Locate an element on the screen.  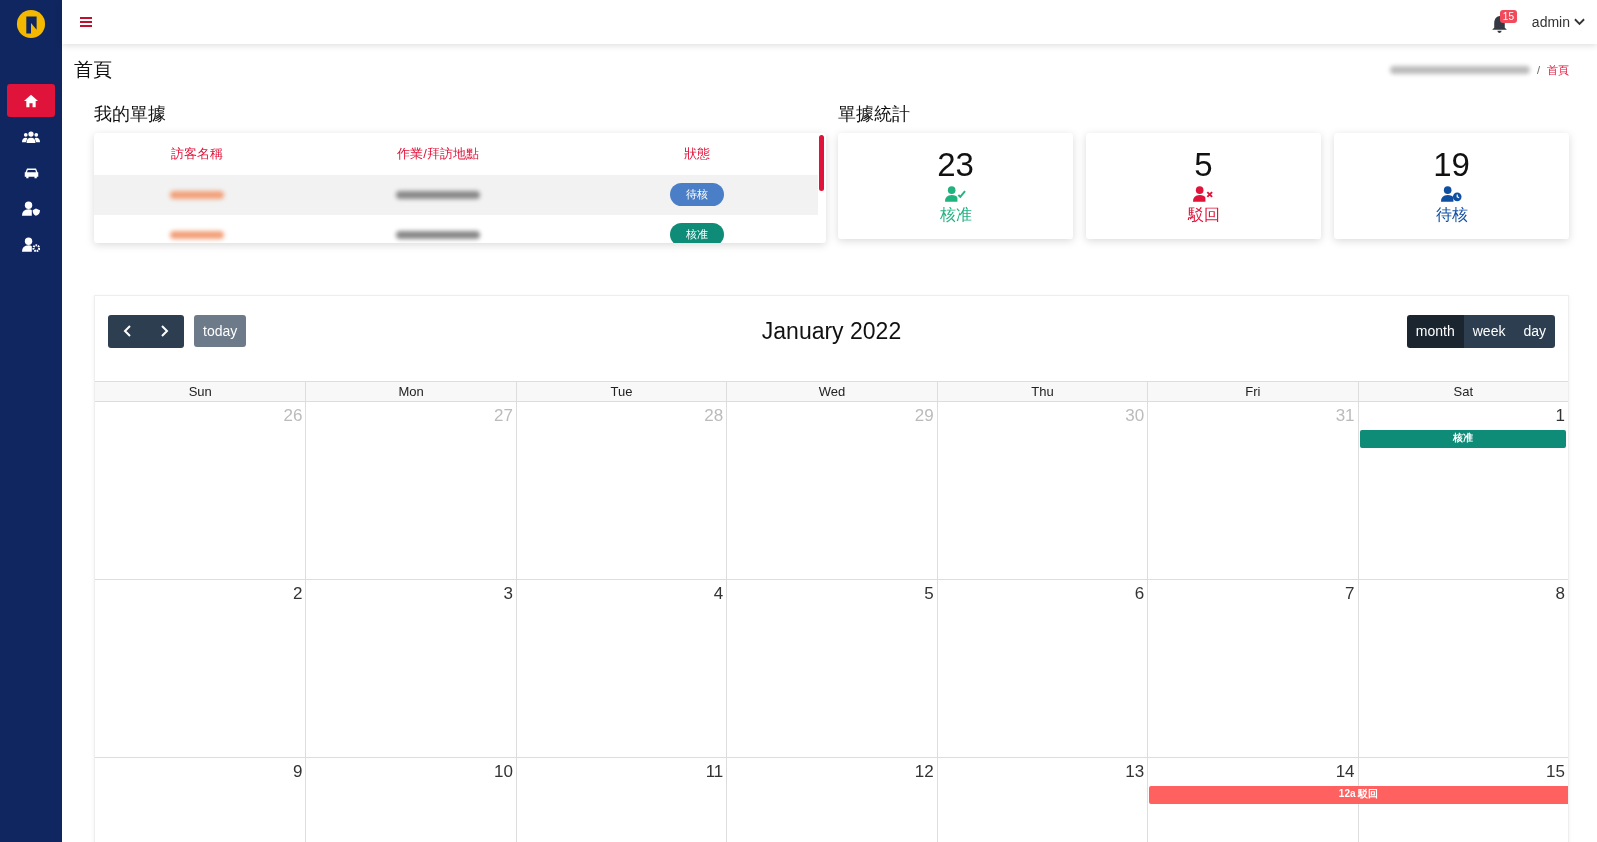
stat-label: 待核 is located at coordinates (1451, 214).